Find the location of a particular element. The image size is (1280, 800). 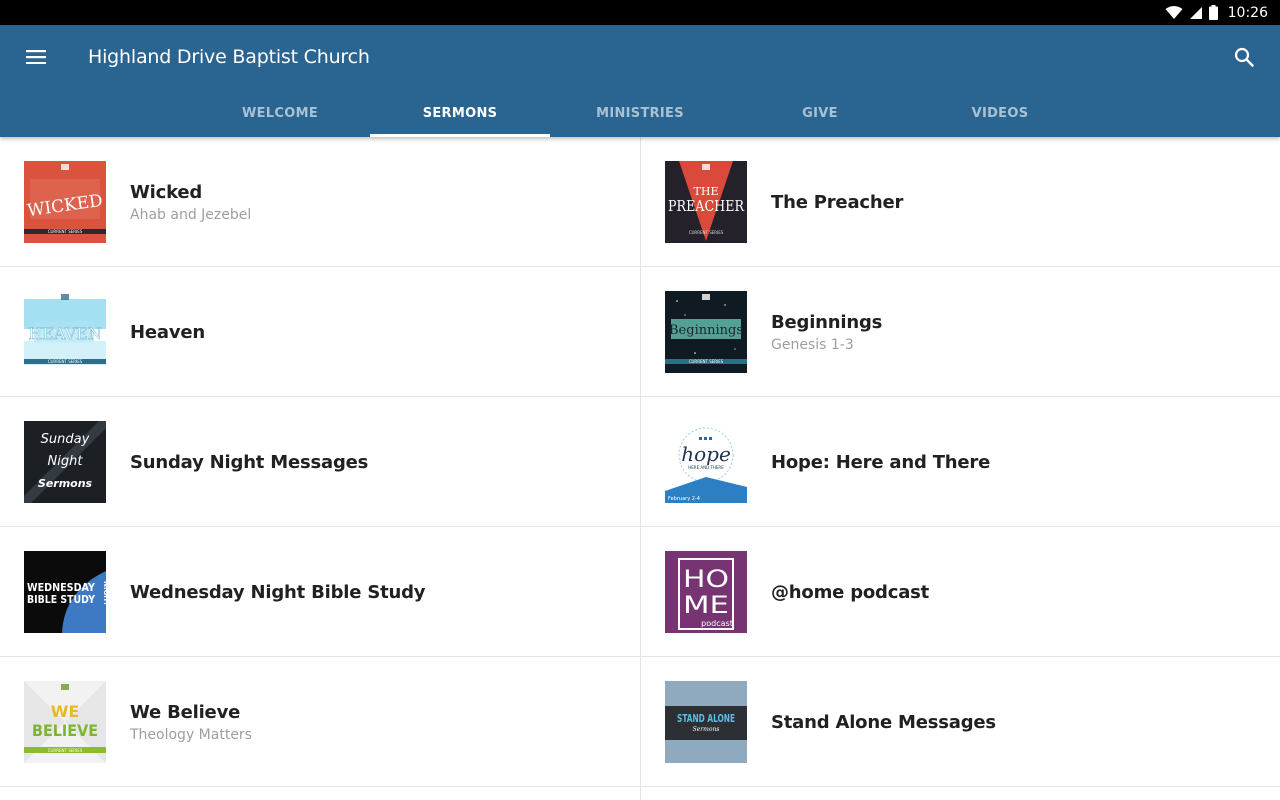

series-text: Wicked Ahab and Jezebel is located at coordinates (190, 202).